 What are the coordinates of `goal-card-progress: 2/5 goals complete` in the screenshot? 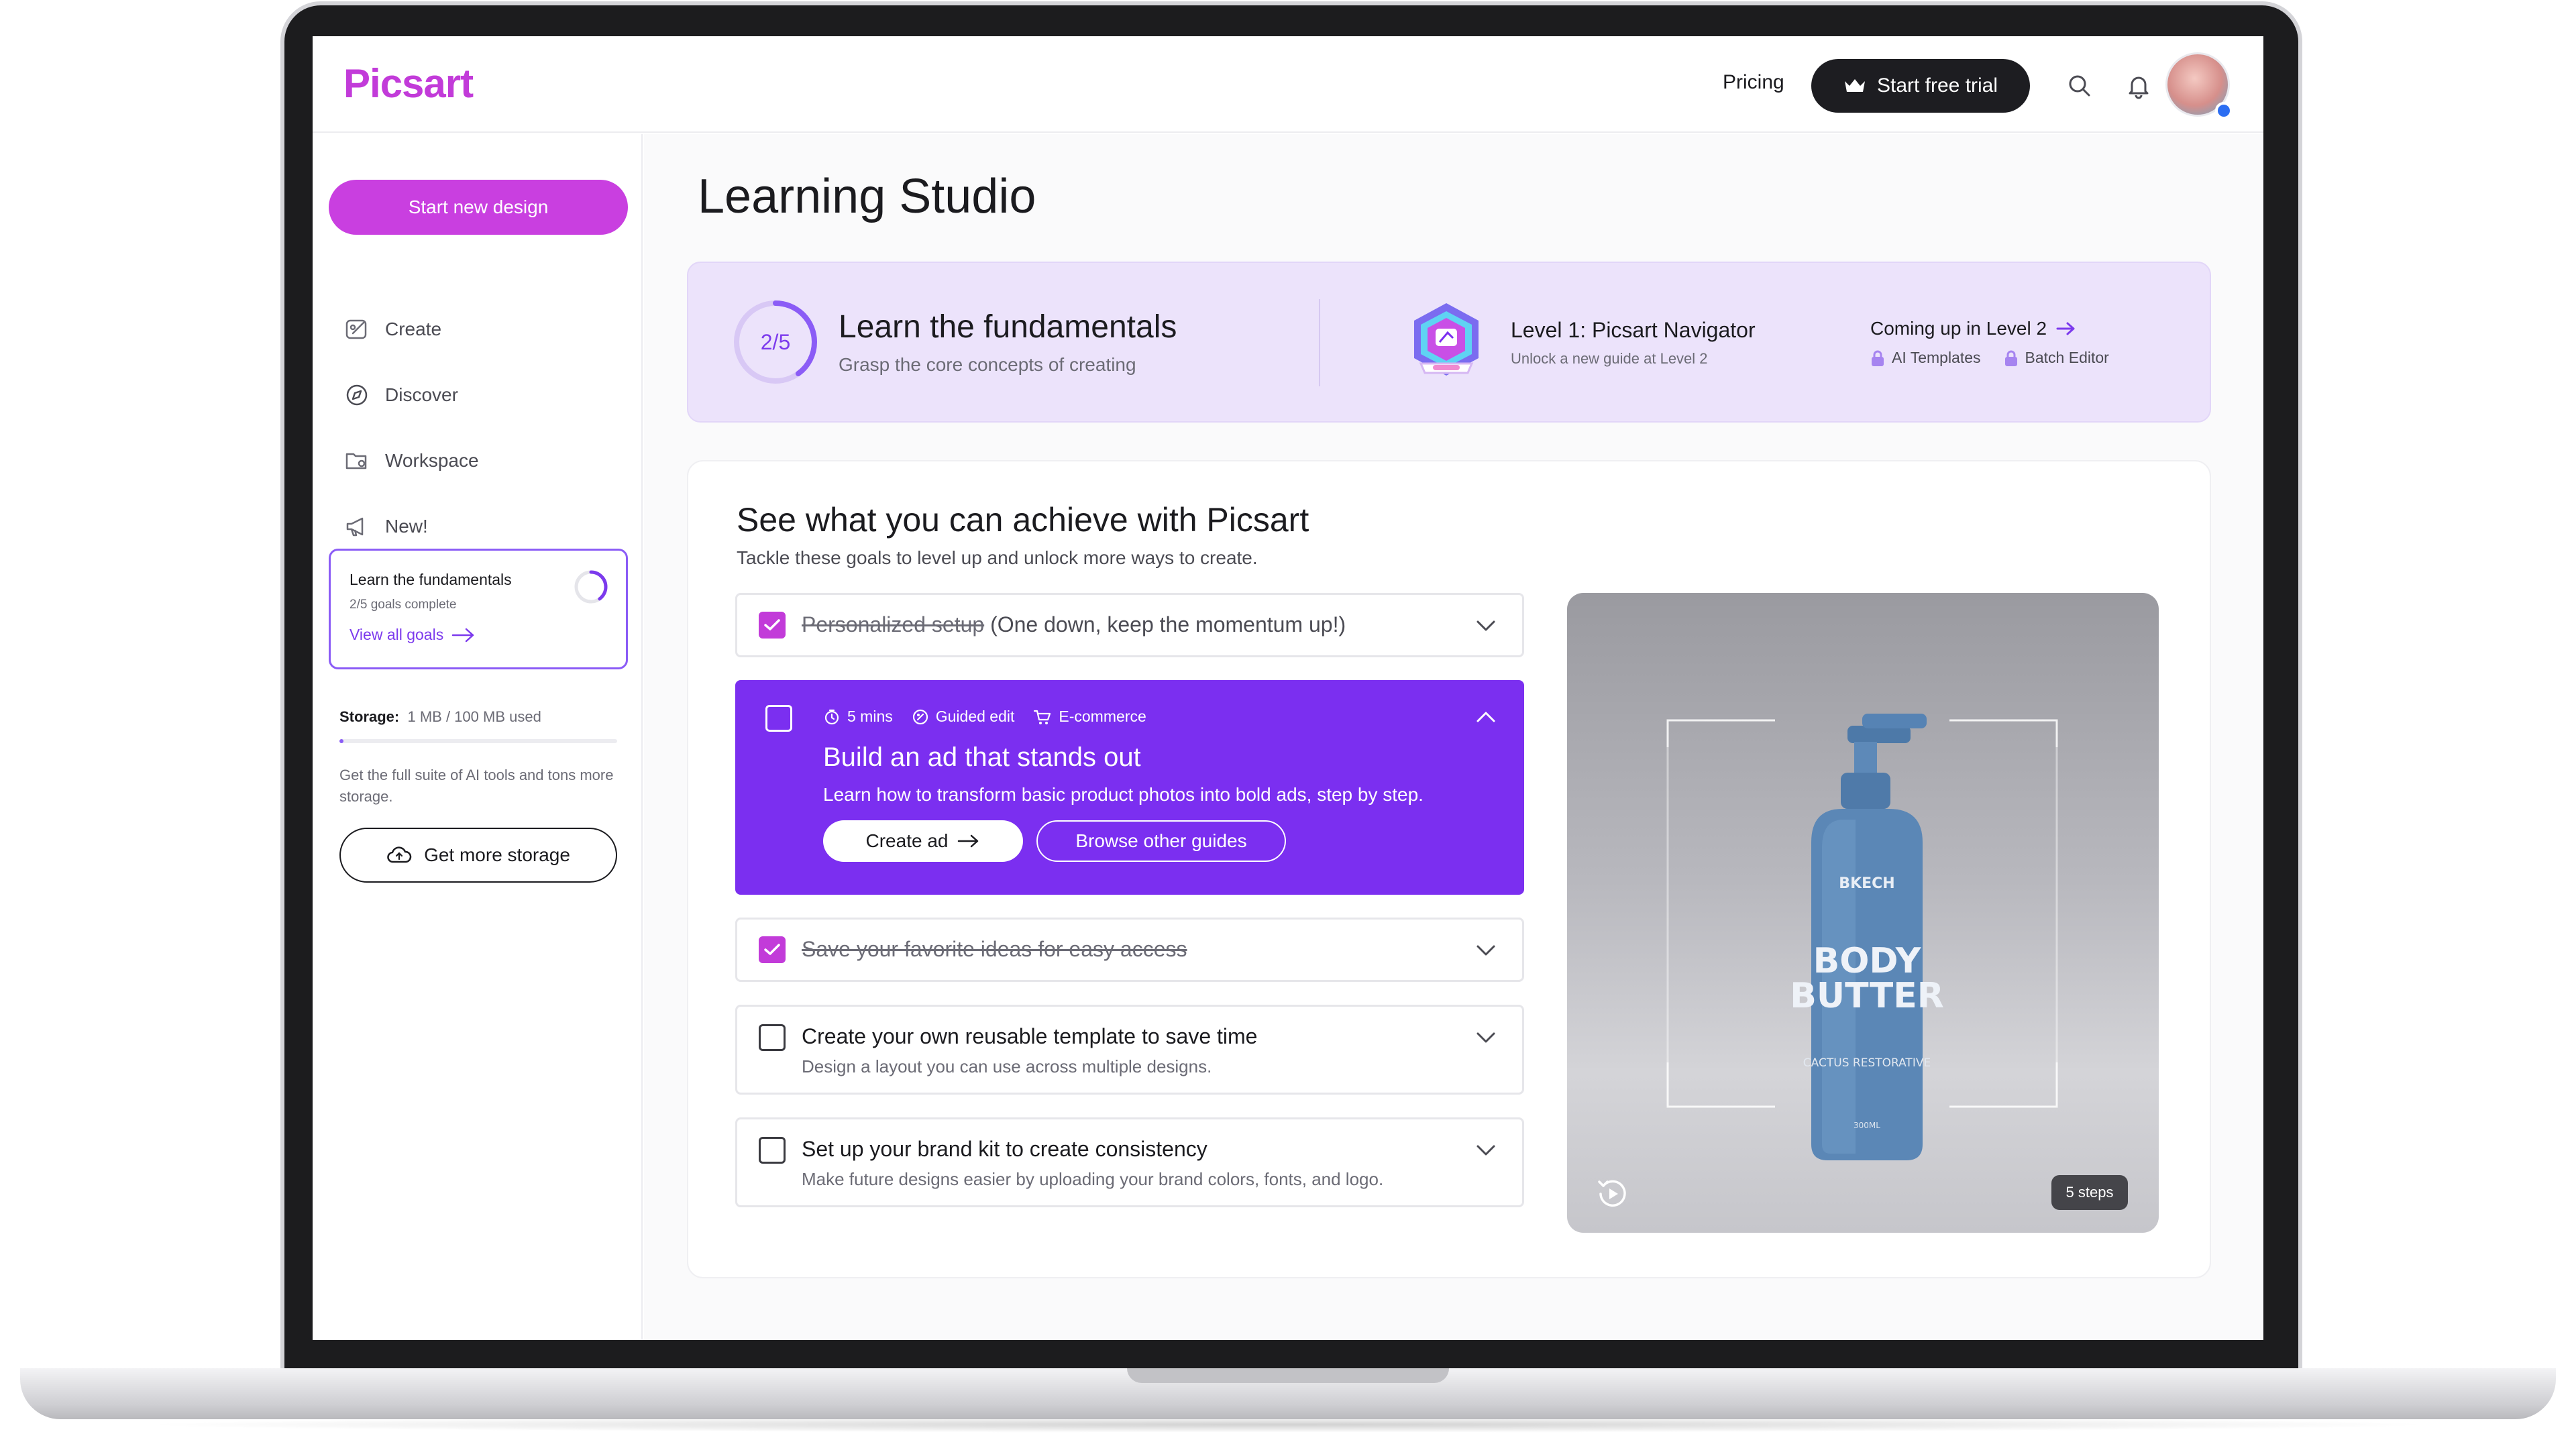 It's located at (403, 605).